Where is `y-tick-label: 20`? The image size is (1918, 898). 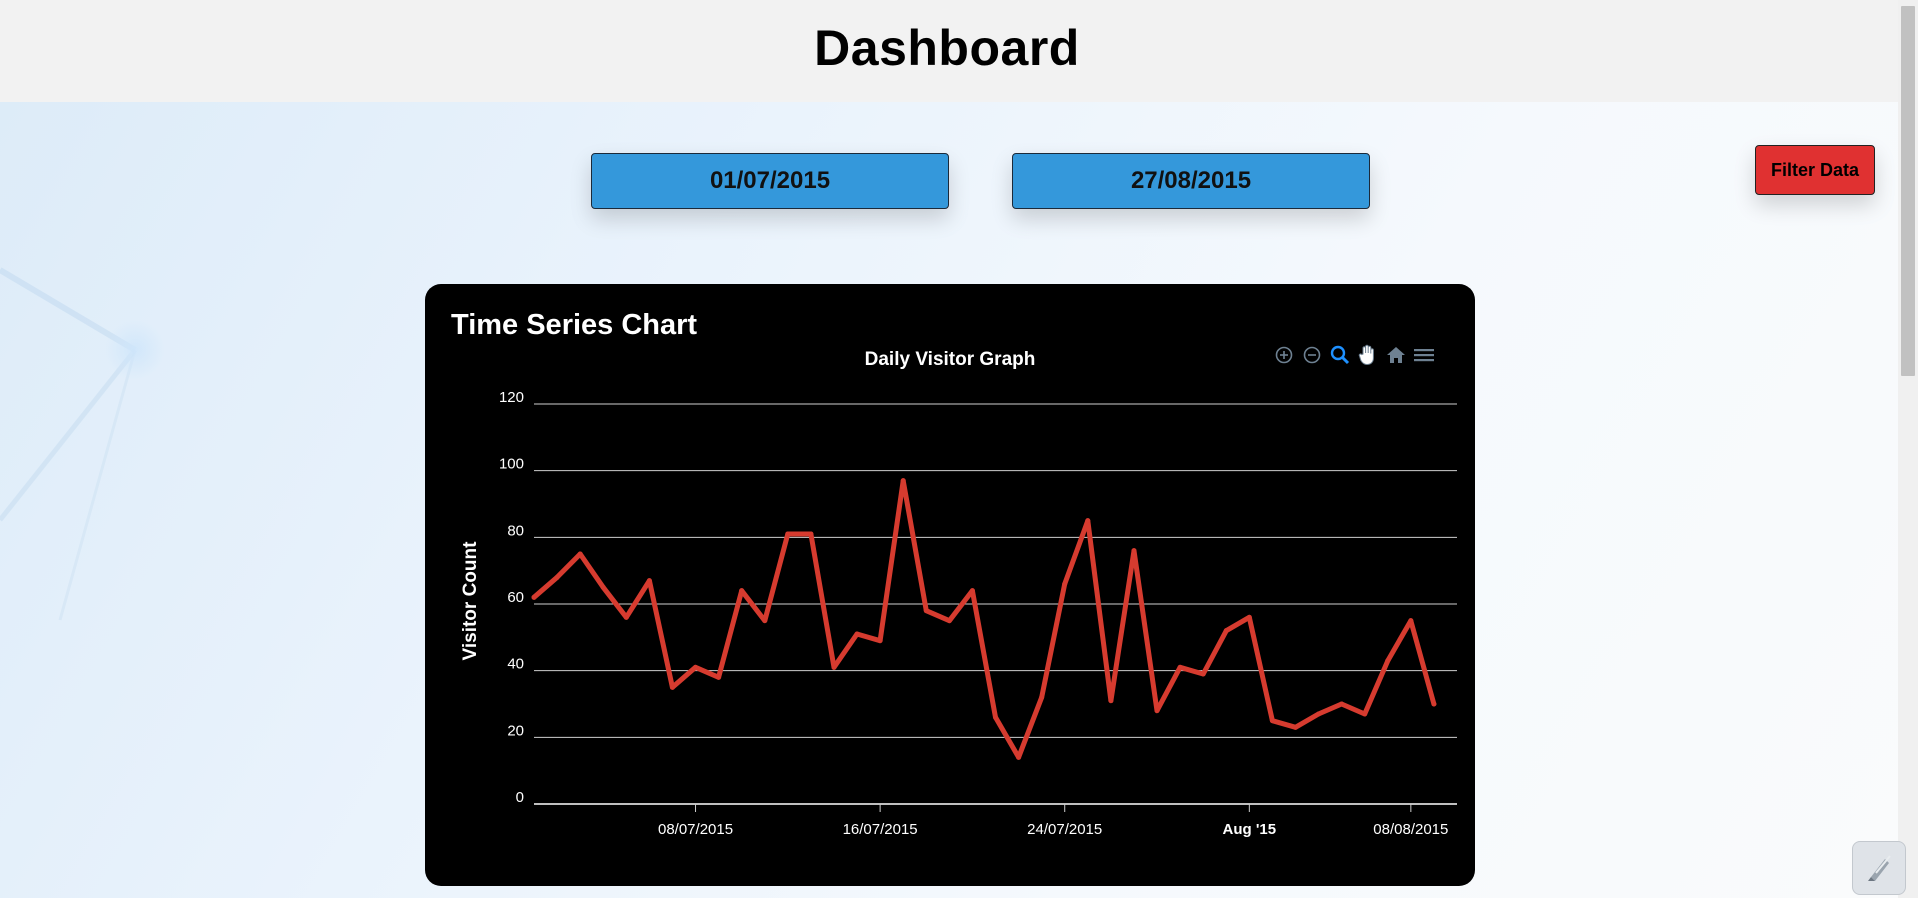
y-tick-label: 20 is located at coordinates (515, 730).